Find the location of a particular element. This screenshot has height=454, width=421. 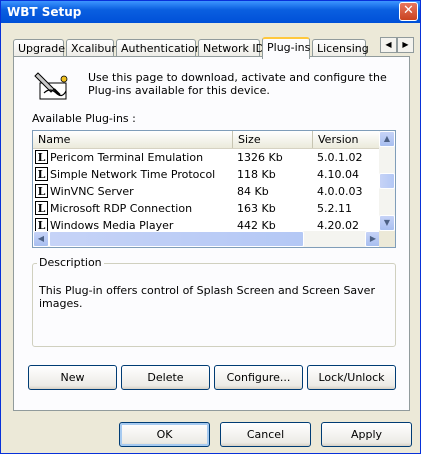

plugin-config-icon is located at coordinates (51, 86).